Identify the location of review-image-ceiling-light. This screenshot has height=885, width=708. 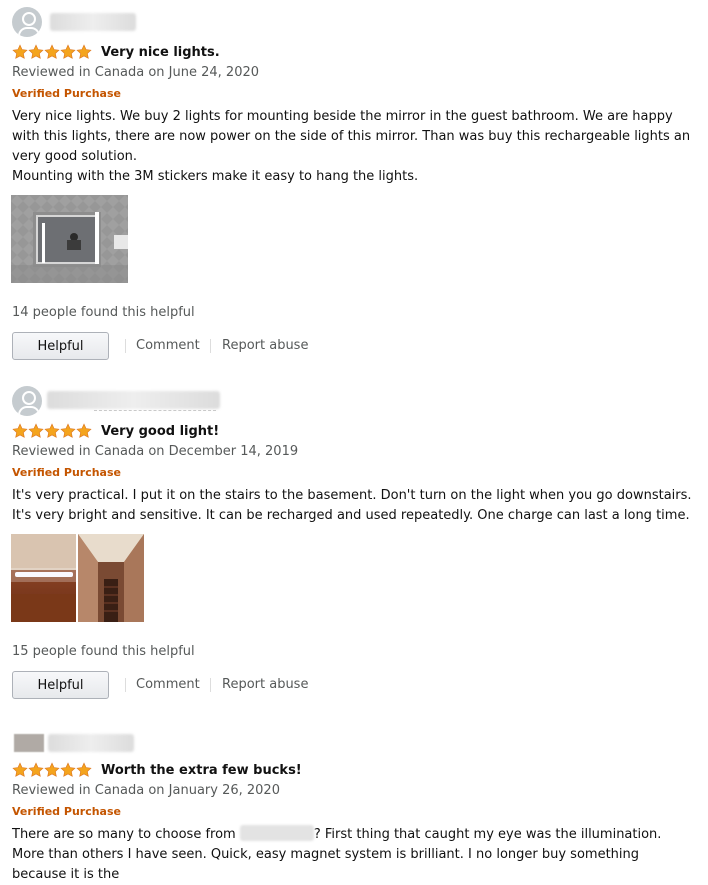
(43, 578).